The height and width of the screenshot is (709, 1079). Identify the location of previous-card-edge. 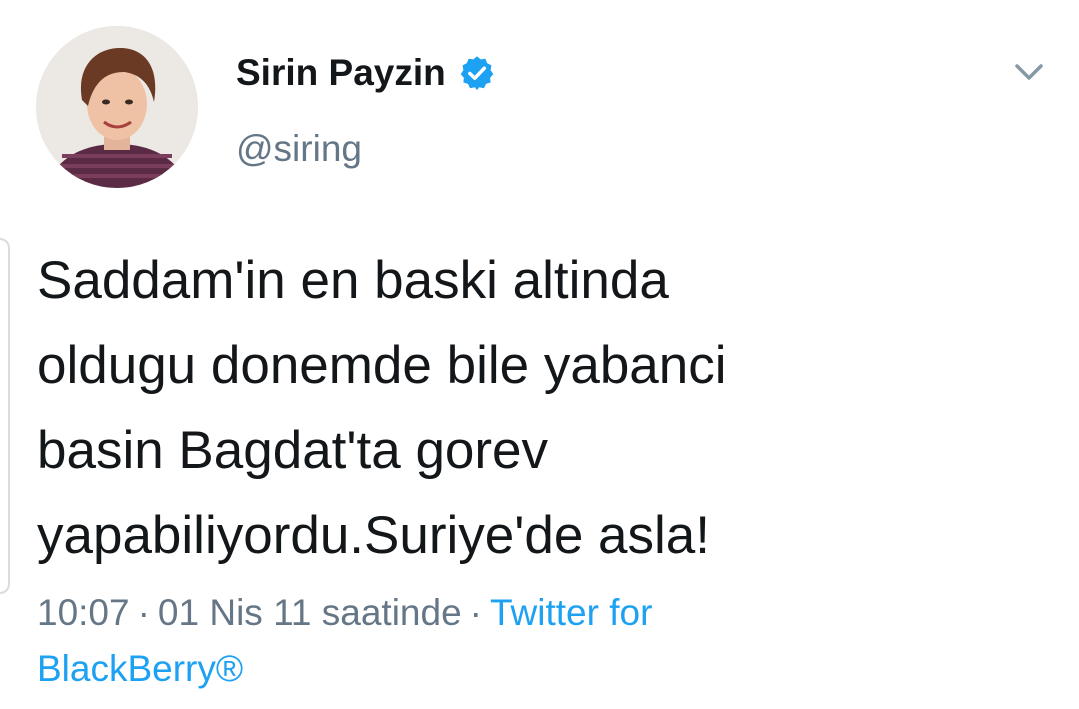
(5, 416).